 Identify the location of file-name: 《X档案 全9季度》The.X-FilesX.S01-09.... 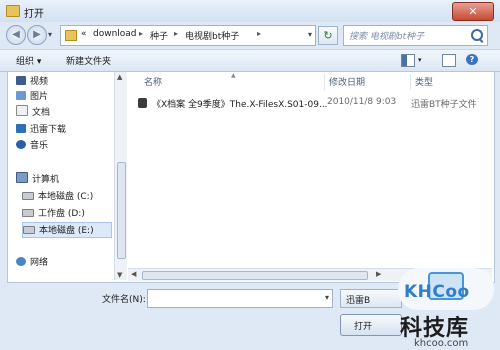
(240, 105).